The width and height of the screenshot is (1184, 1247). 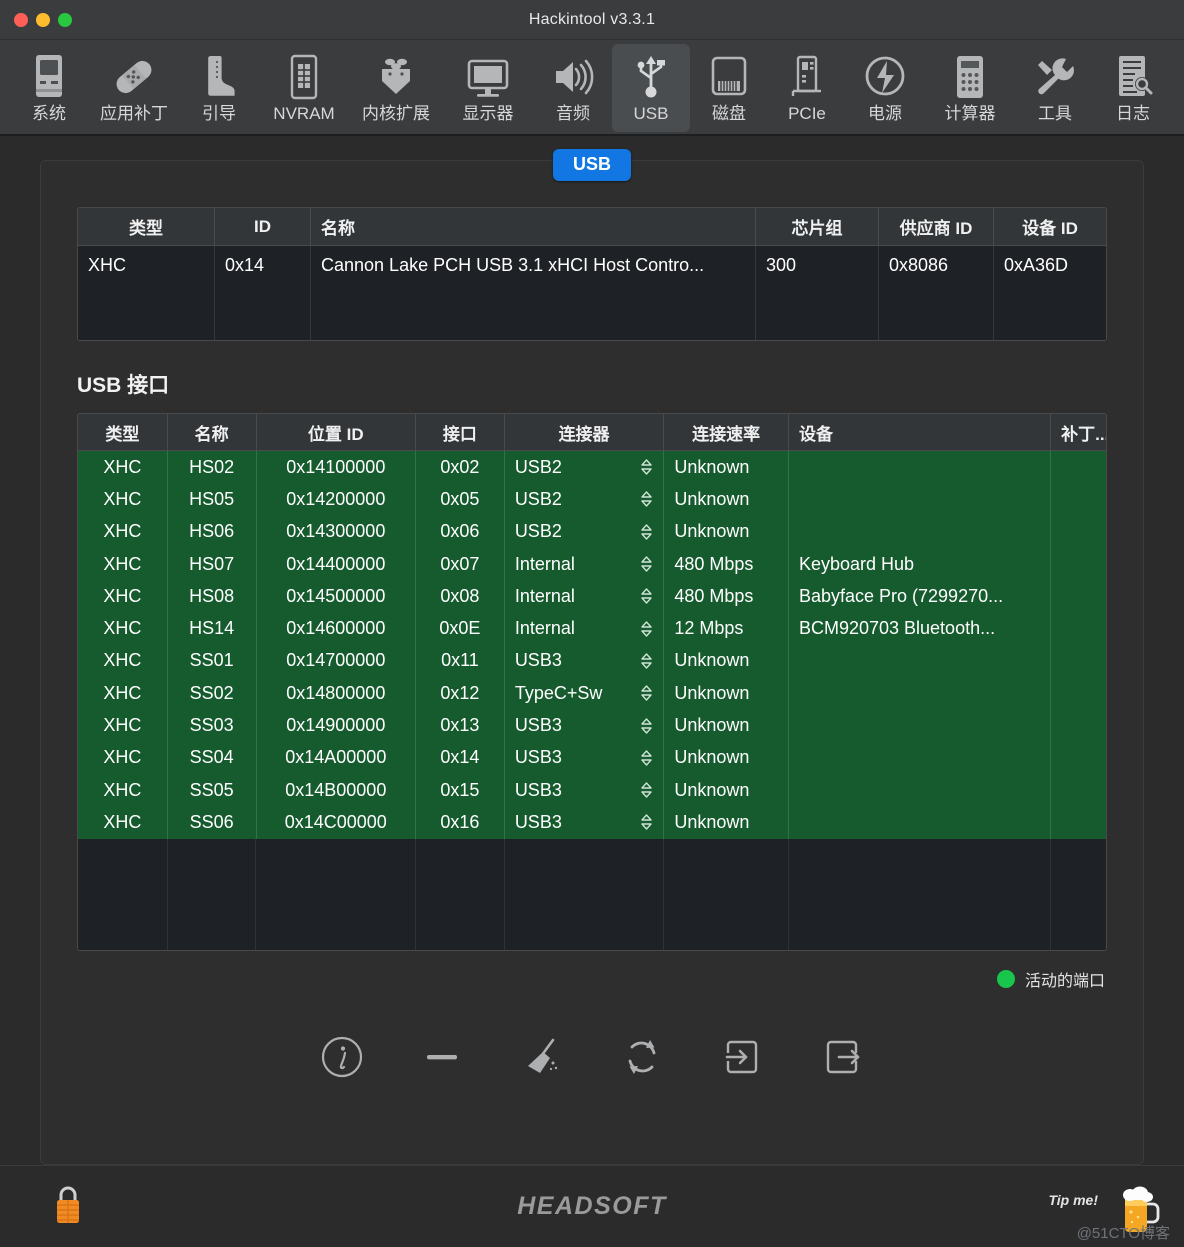 What do you see at coordinates (488, 88) in the screenshot?
I see `toolbar-item-display: 显示器` at bounding box center [488, 88].